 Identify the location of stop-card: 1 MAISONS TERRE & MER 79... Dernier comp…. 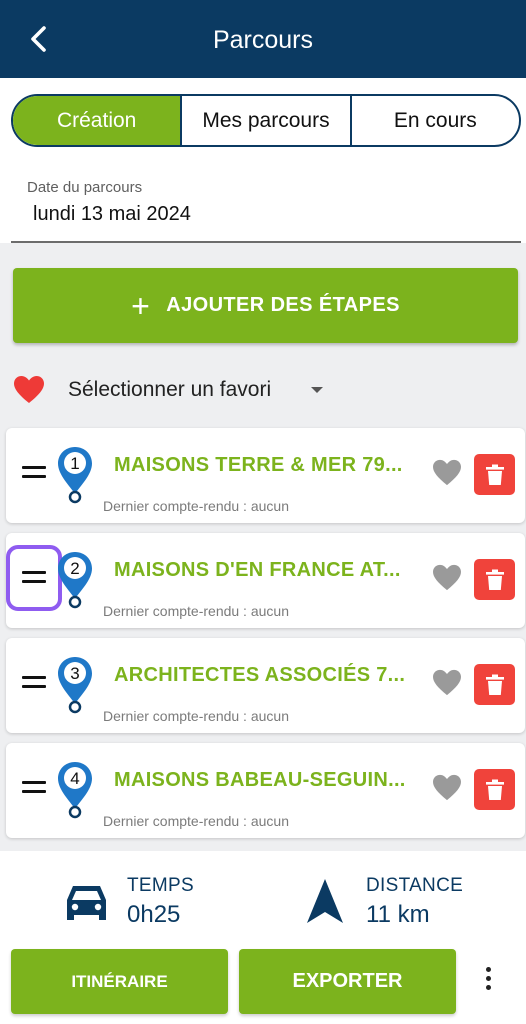
(265, 475).